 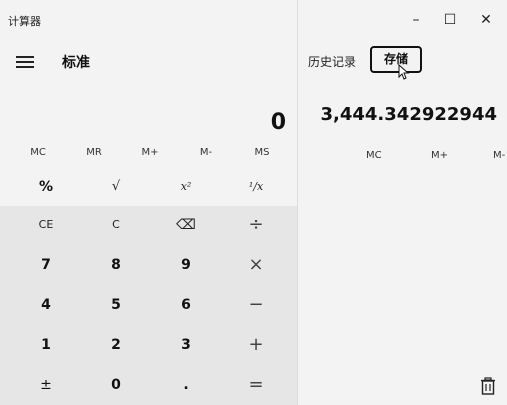 I want to click on reciprocal-button: ¹/x, so click(x=256, y=187).